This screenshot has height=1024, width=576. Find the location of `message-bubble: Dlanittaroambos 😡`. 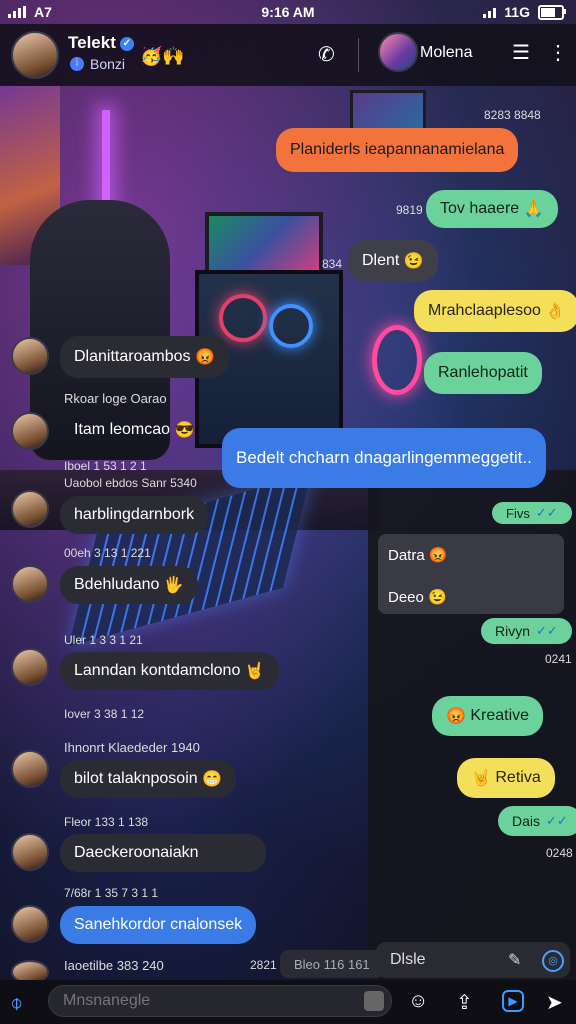

message-bubble: Dlanittaroambos 😡 is located at coordinates (144, 357).